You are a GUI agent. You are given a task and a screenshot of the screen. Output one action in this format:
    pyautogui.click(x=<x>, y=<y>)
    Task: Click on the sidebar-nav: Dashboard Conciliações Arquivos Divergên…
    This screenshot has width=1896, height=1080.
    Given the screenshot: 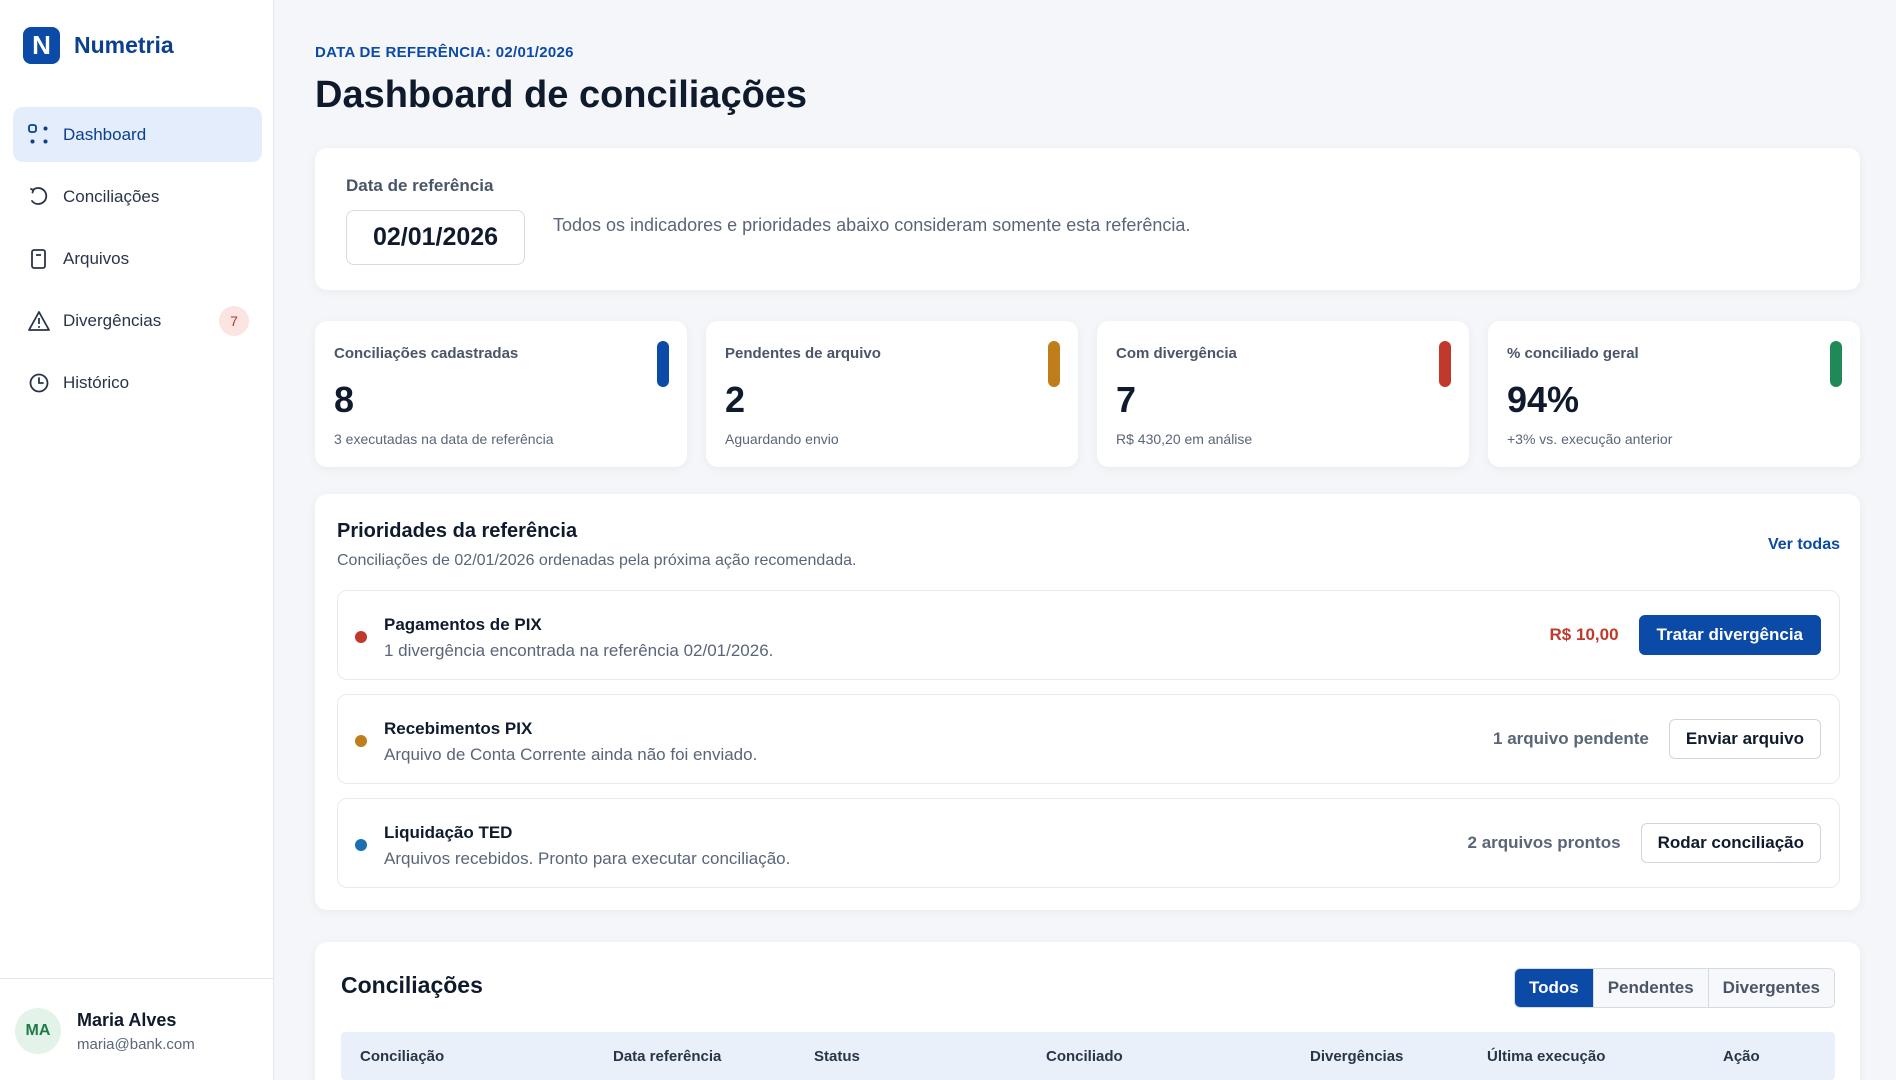 What is the action you would take?
    pyautogui.click(x=137, y=262)
    